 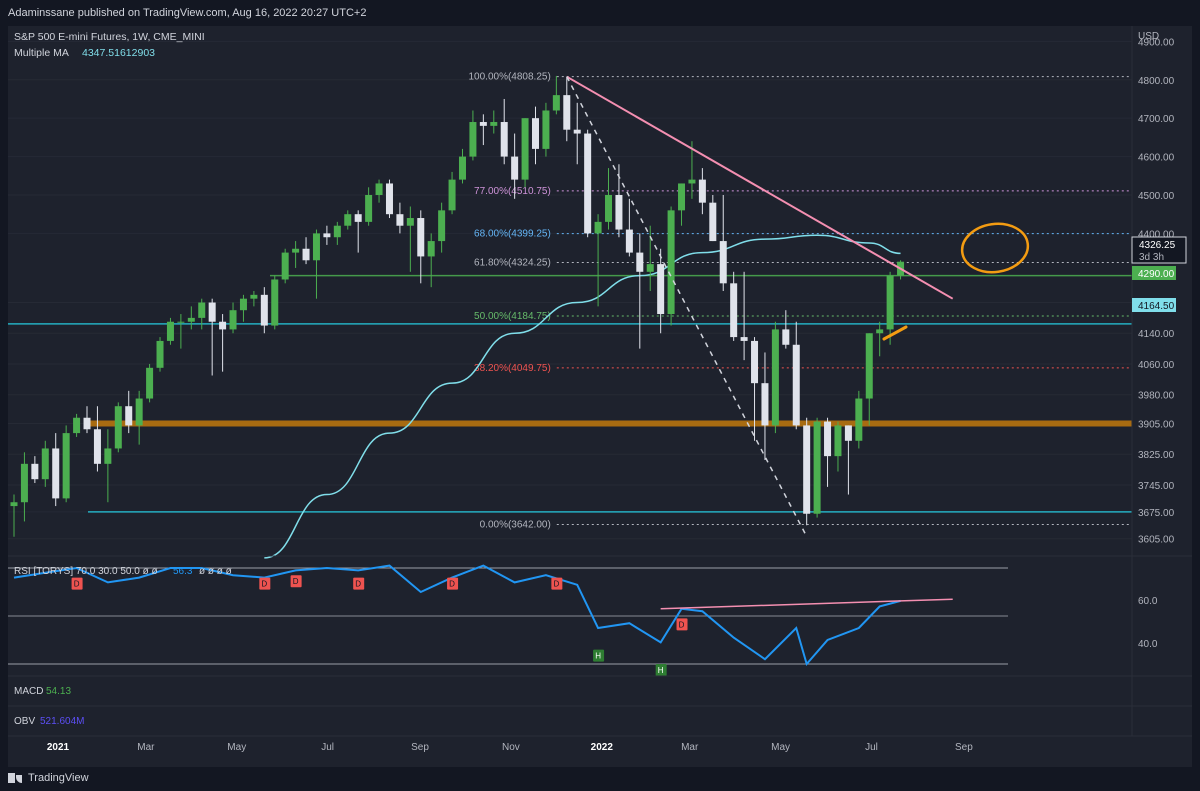 I want to click on orange-highlight-circle, so click(x=995, y=248).